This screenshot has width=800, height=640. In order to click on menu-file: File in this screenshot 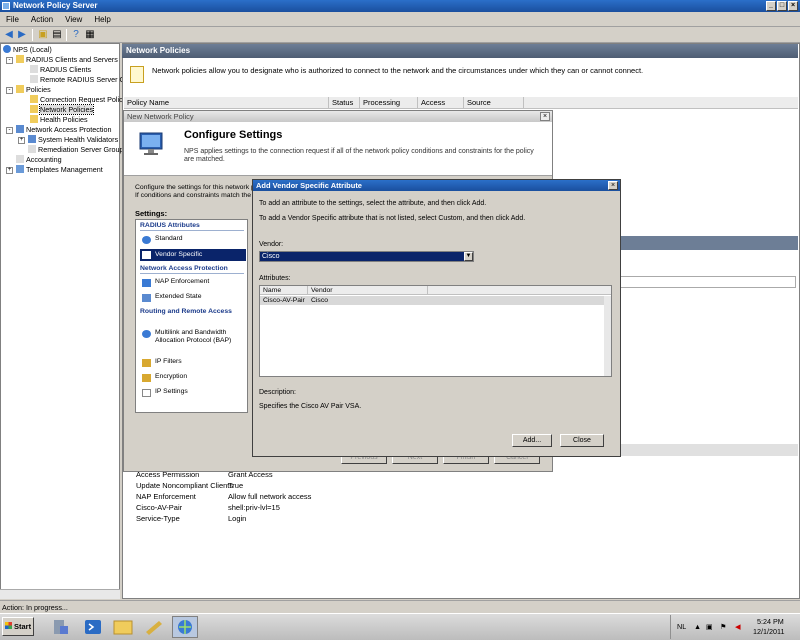, I will do `click(12, 19)`.